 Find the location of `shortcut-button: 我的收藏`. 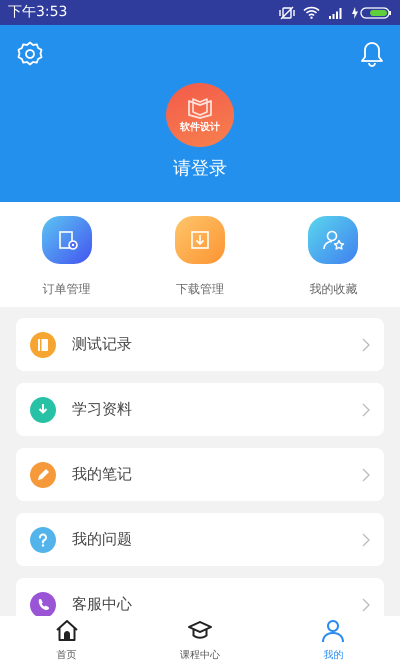

shortcut-button: 我的收藏 is located at coordinates (333, 257).